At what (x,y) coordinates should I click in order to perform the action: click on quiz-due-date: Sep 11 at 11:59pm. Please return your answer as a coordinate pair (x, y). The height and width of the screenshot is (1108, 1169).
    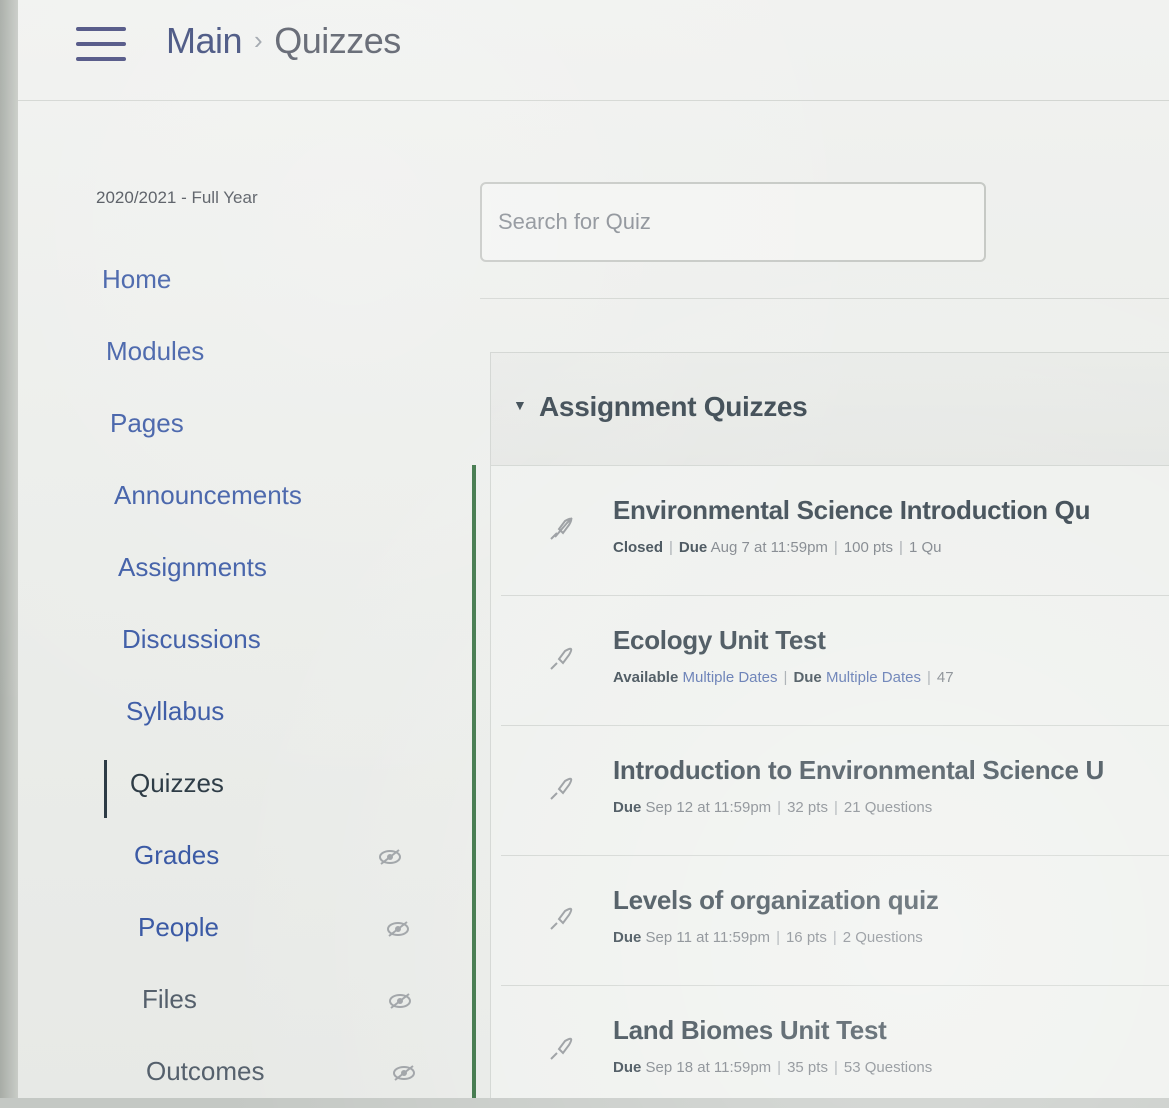
    Looking at the image, I should click on (708, 937).